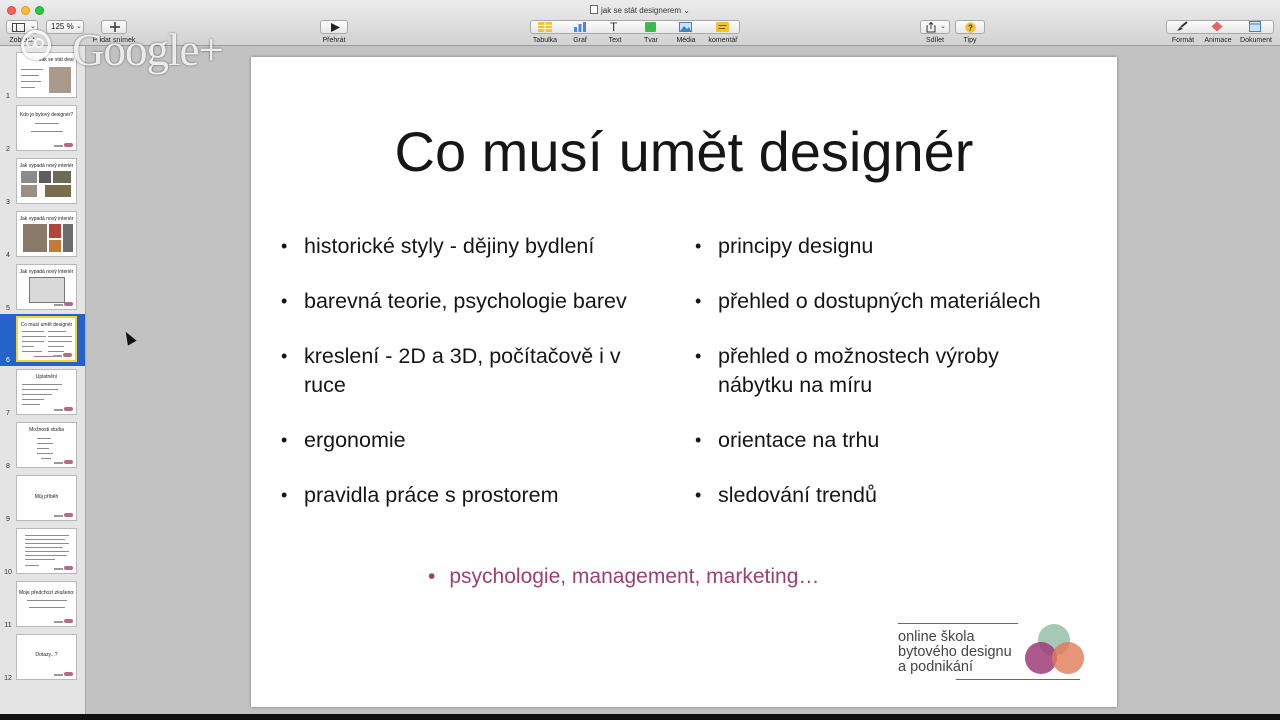 The width and height of the screenshot is (1280, 720). What do you see at coordinates (8, 202) in the screenshot?
I see `slide-number: 3` at bounding box center [8, 202].